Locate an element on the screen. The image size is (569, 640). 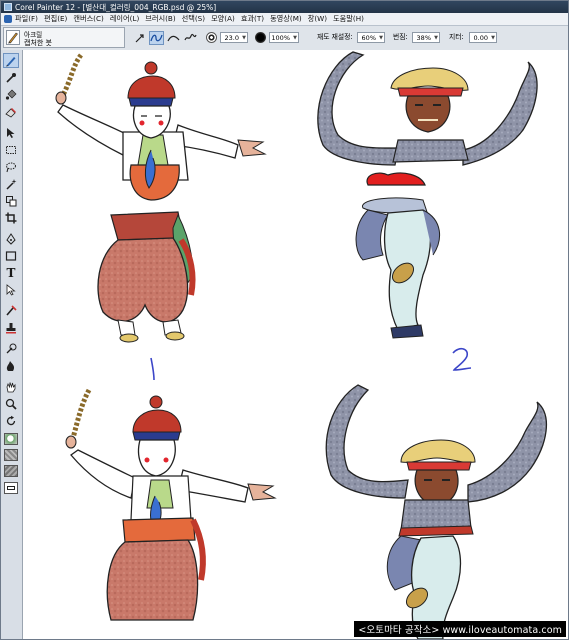
brush-category-icon is located at coordinates (13, 37).